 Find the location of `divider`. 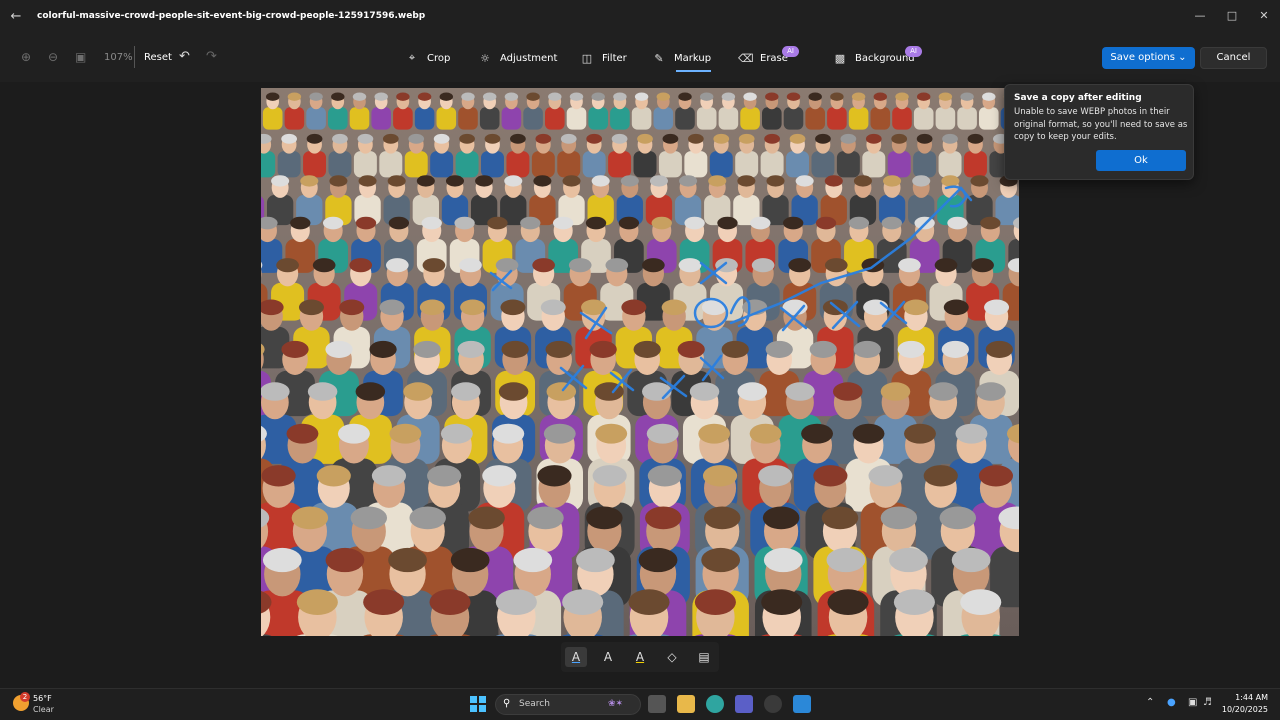

divider is located at coordinates (134, 57).